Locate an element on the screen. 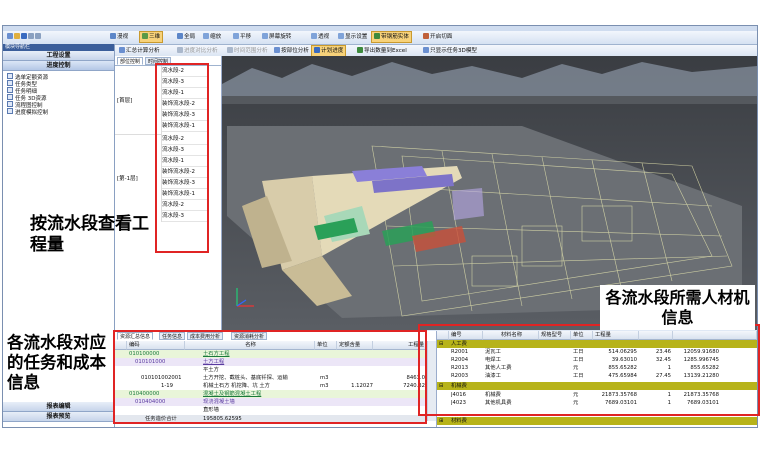 The width and height of the screenshot is (760, 459). undo-icon is located at coordinates (31, 36).